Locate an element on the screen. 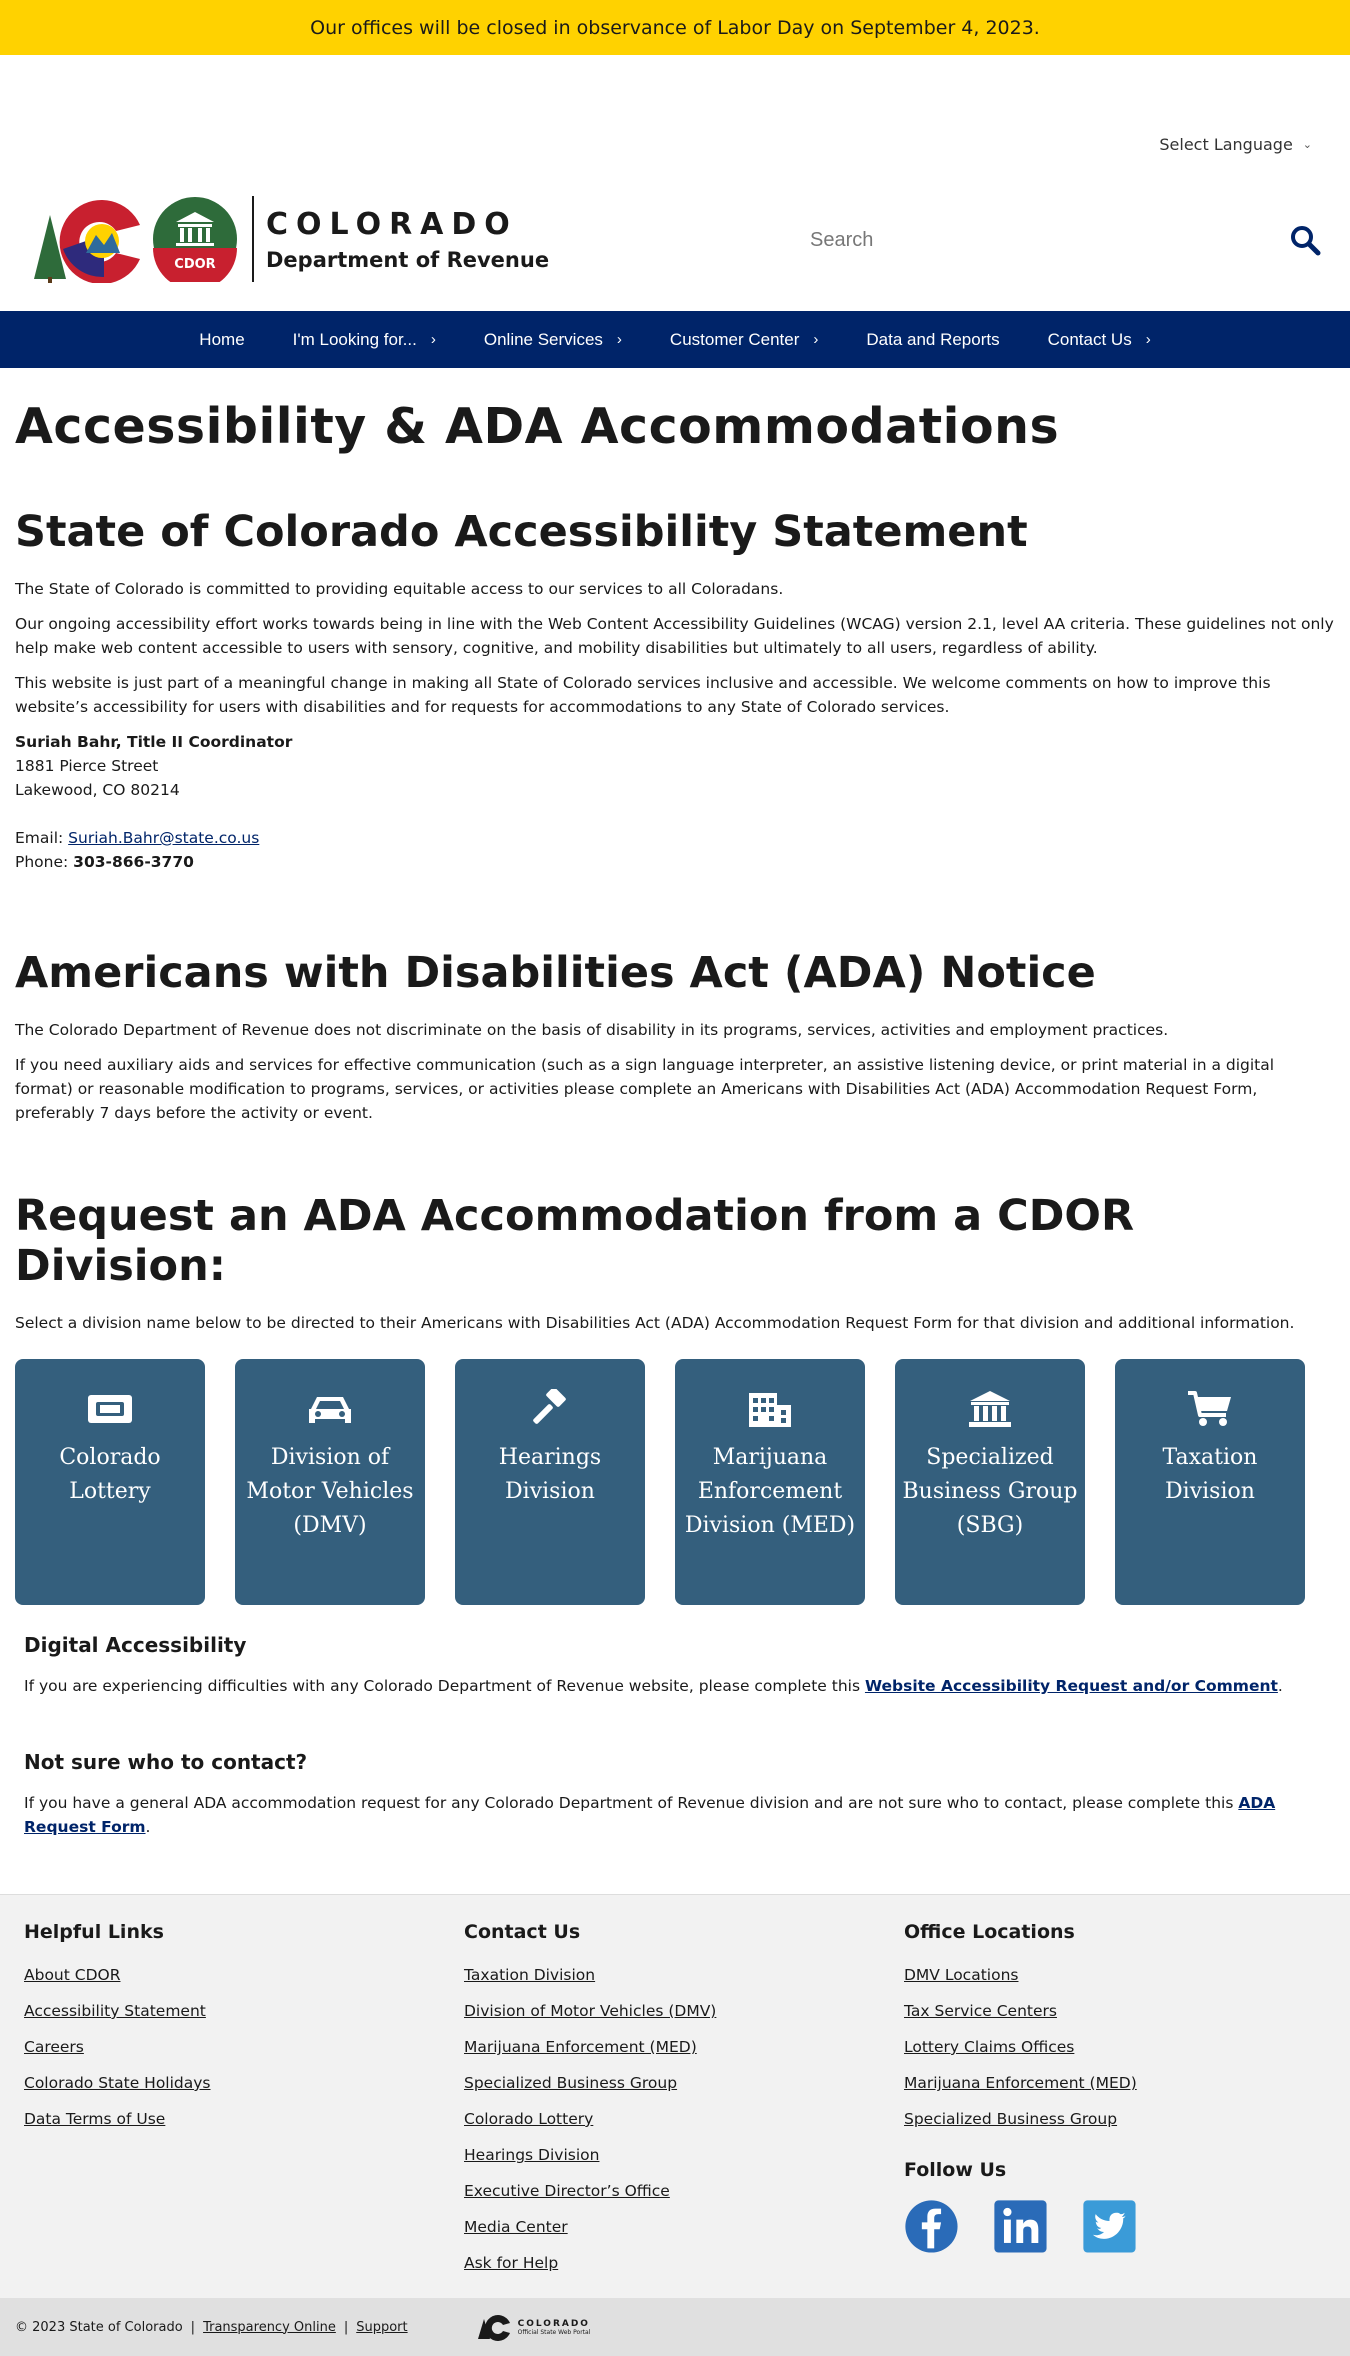  card-label: Division of Motor Vehicles (DMV) is located at coordinates (330, 1491).